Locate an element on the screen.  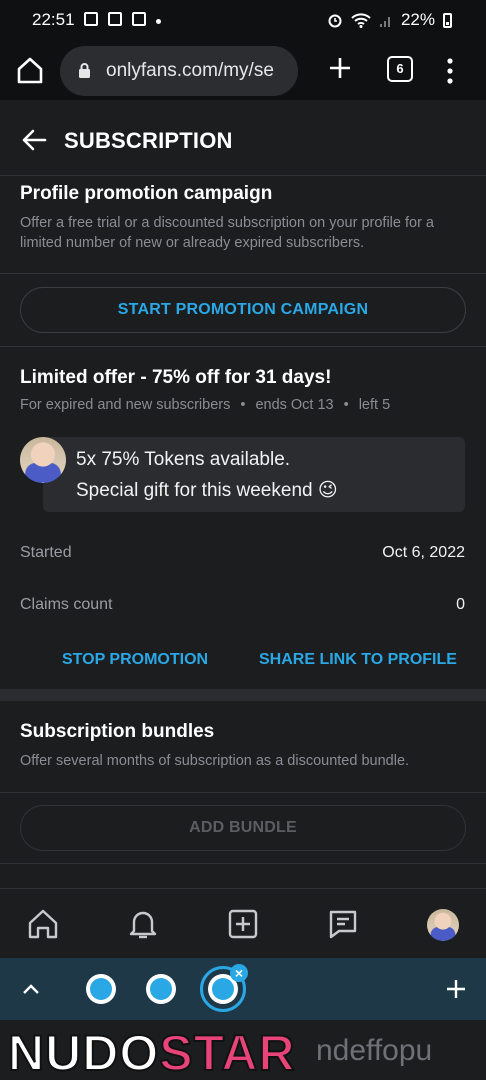
new-tab-icon is located at coordinates (340, 68).